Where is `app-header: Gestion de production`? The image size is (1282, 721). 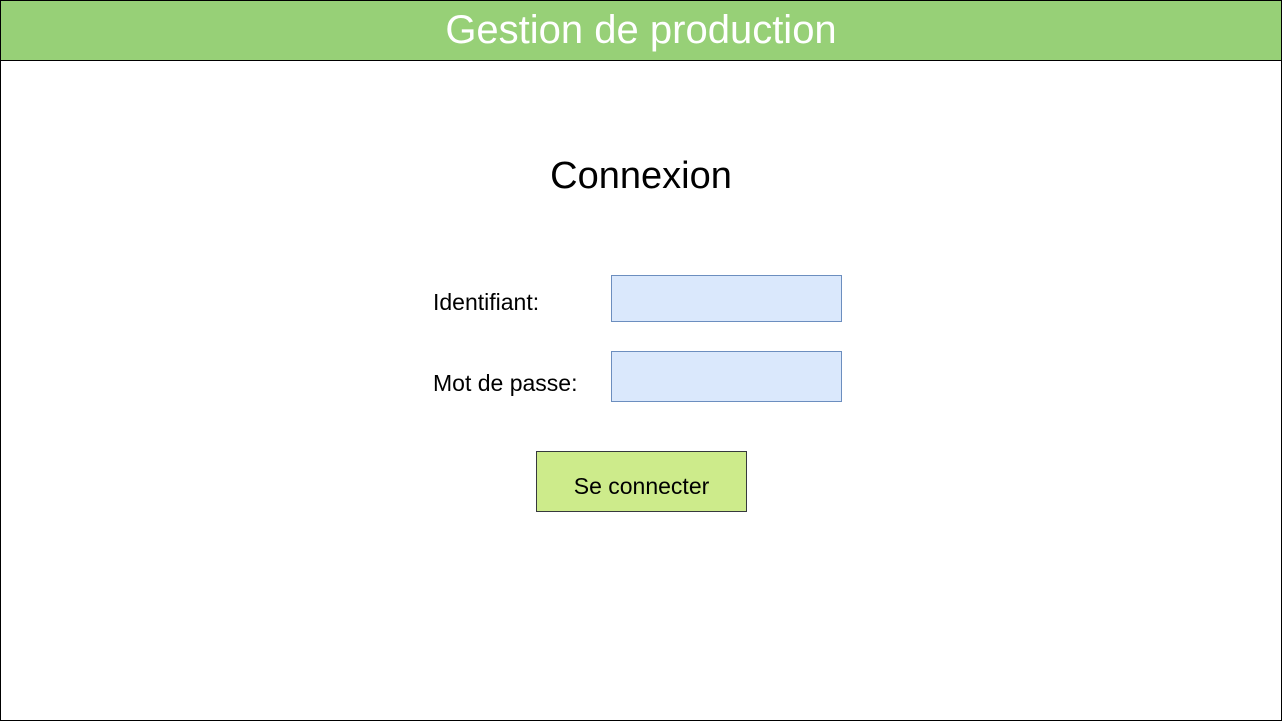
app-header: Gestion de production is located at coordinates (641, 31).